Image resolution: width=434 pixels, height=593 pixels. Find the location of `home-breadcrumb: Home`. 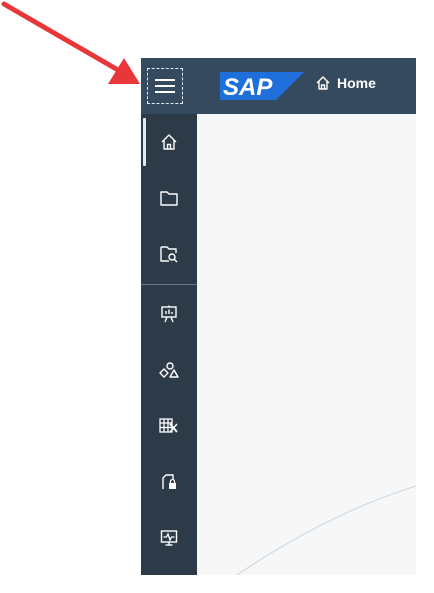

home-breadcrumb: Home is located at coordinates (345, 83).